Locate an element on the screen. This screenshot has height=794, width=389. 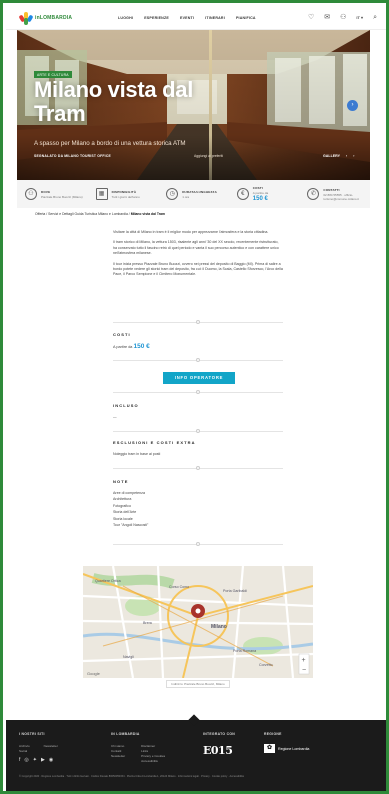
map-label: Quartiere Ortica is located at coordinates (108, 581).